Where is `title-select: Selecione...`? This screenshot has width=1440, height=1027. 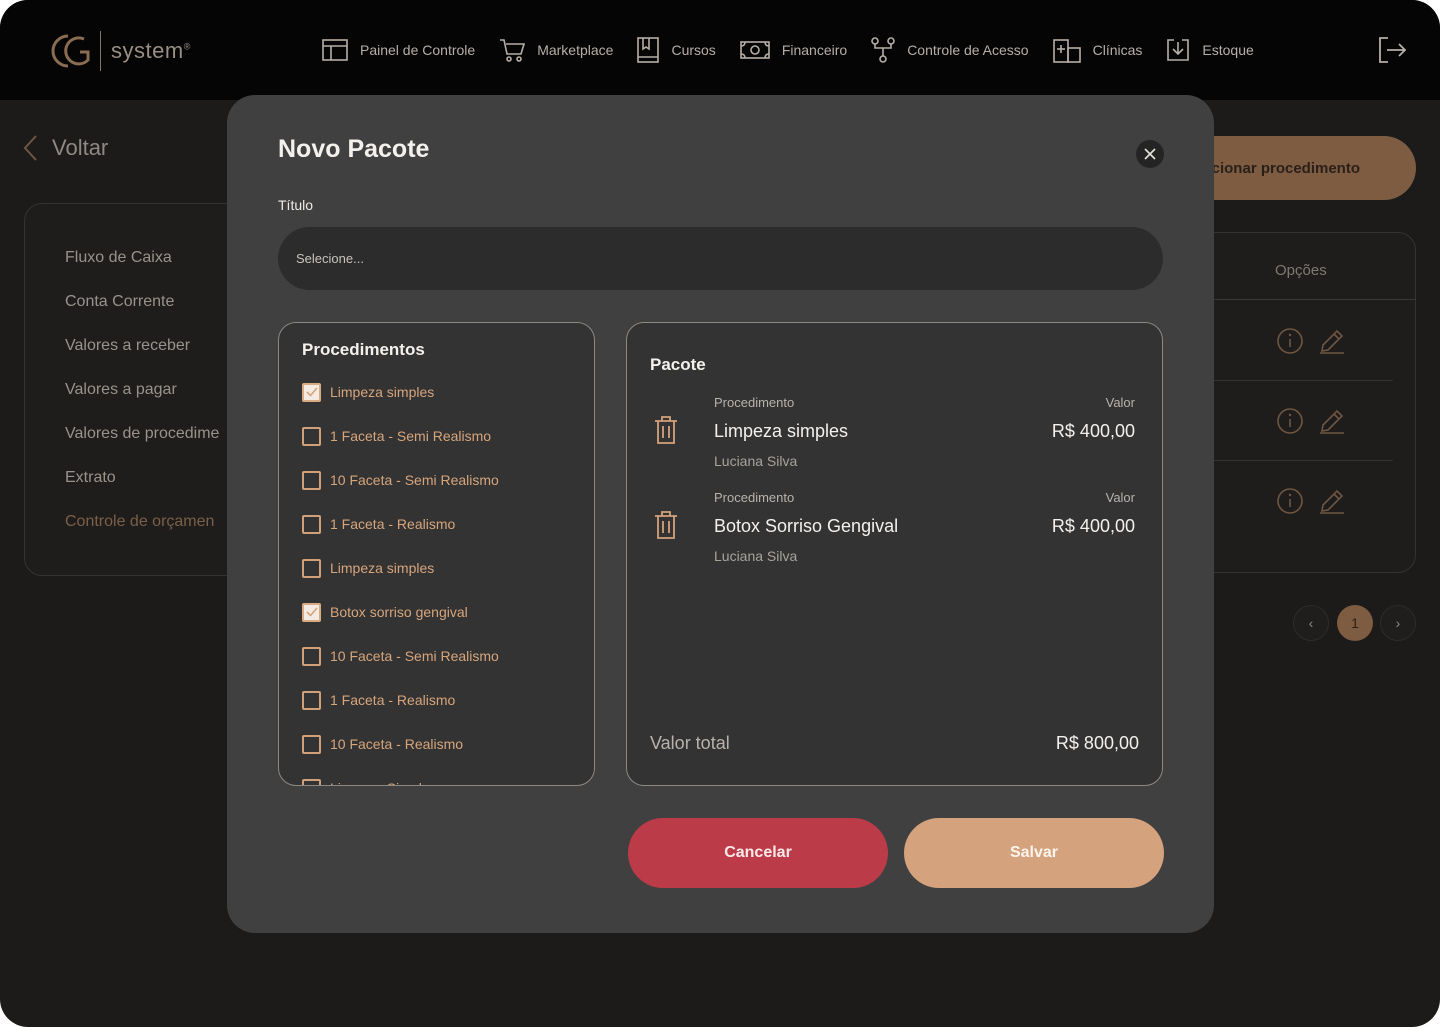 title-select: Selecione... is located at coordinates (720, 258).